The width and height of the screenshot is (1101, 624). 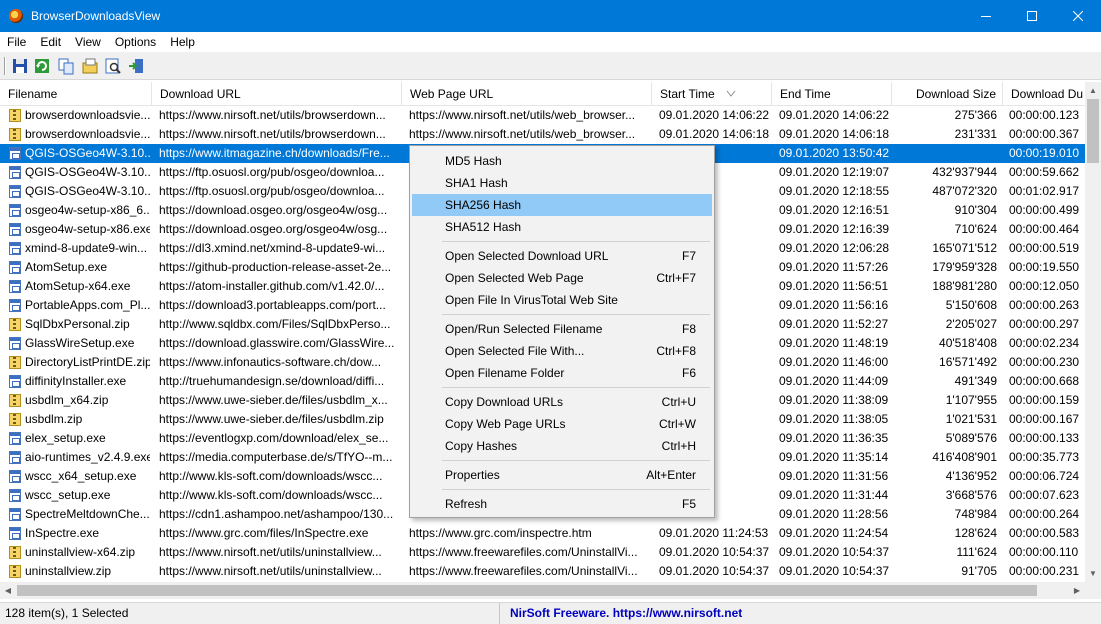 I want to click on menu-item-sha256-hash: SHA256 Hash, so click(x=562, y=205).